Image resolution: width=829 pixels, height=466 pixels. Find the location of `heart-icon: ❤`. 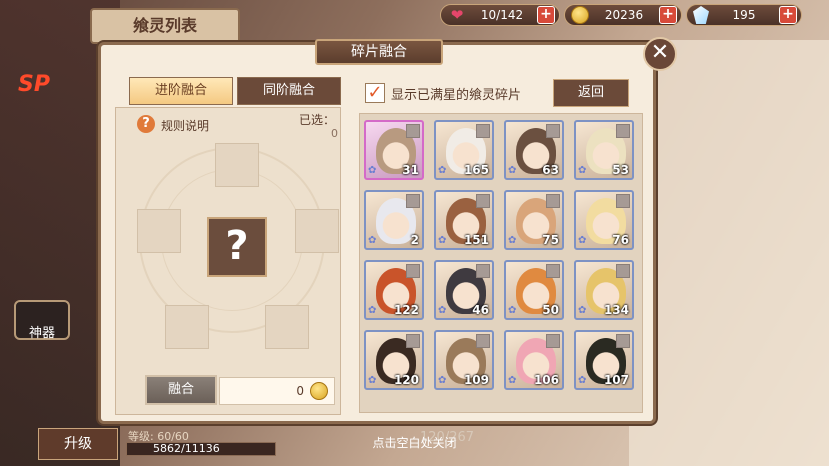

heart-icon: ❤ is located at coordinates (457, 15).